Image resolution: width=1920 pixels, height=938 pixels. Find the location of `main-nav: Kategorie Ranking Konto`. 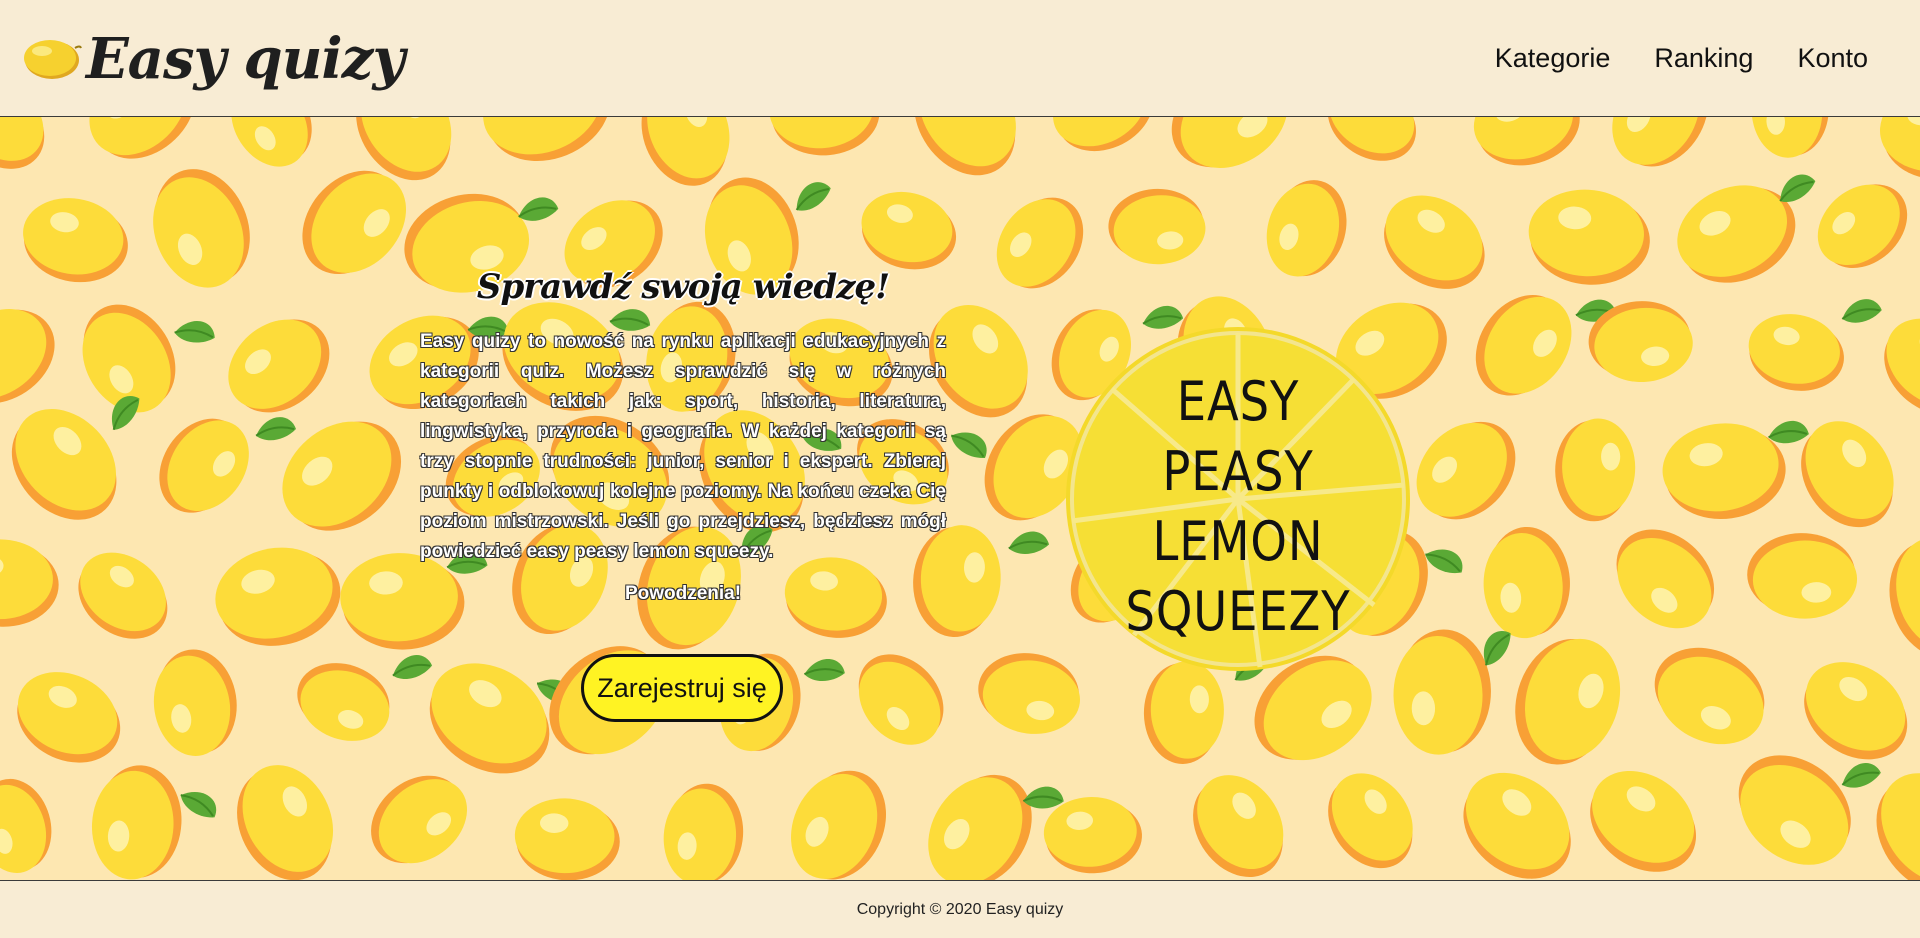

main-nav: Kategorie Ranking Konto is located at coordinates (1681, 58).